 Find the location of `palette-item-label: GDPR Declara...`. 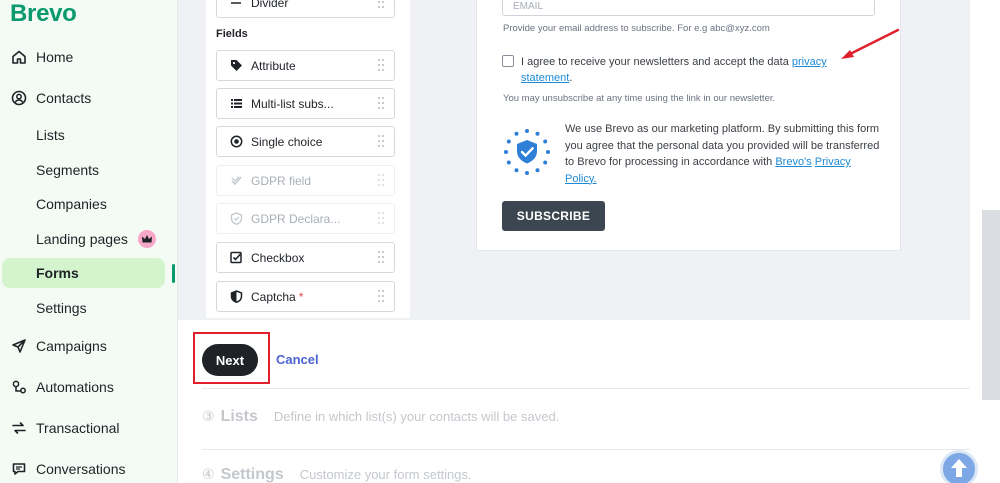

palette-item-label: GDPR Declara... is located at coordinates (296, 218).